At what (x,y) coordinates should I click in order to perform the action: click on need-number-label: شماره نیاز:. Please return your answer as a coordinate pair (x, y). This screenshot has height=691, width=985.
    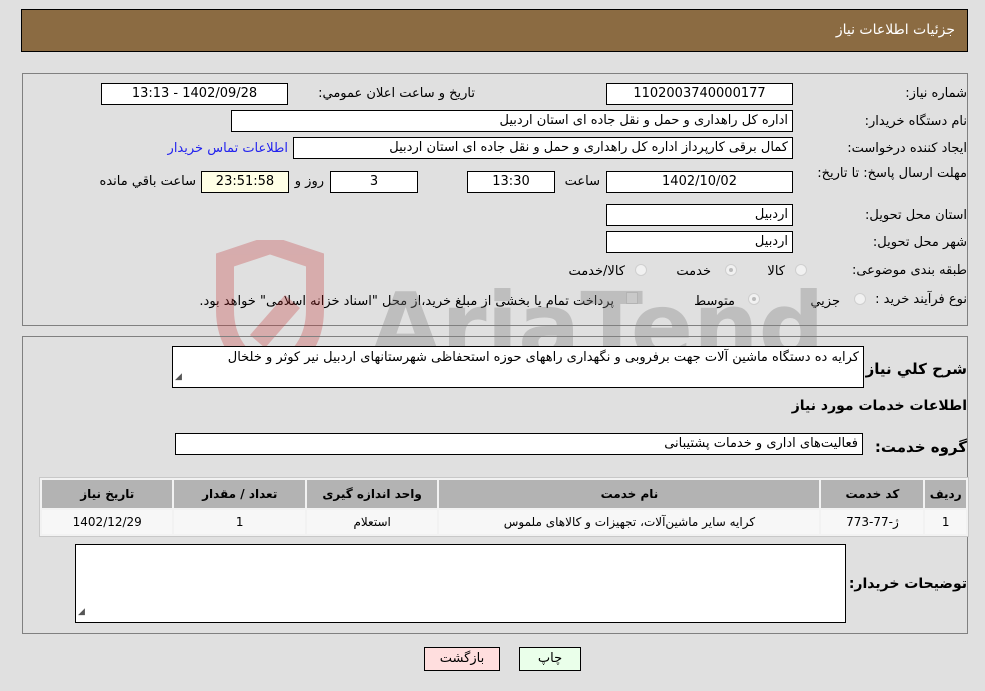
    Looking at the image, I should click on (936, 93).